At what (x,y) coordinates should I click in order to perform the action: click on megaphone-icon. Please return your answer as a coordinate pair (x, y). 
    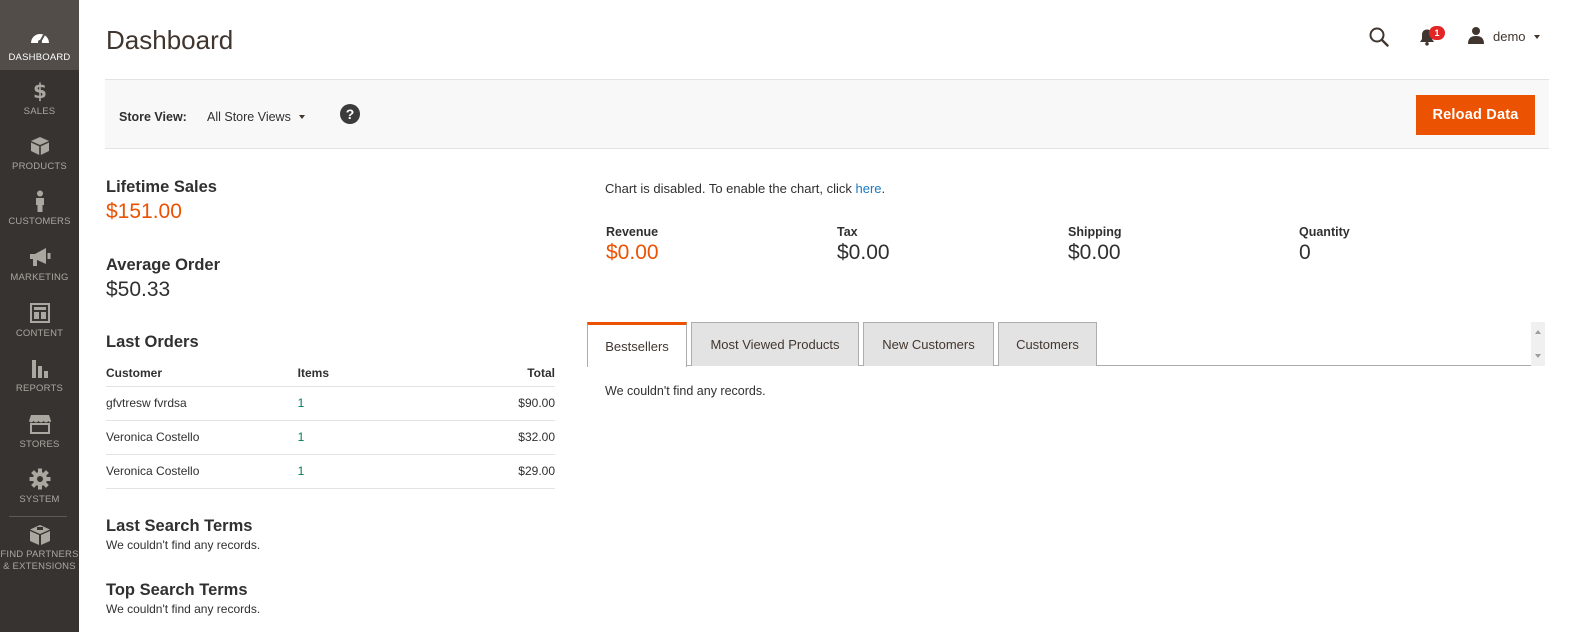
    Looking at the image, I should click on (40, 257).